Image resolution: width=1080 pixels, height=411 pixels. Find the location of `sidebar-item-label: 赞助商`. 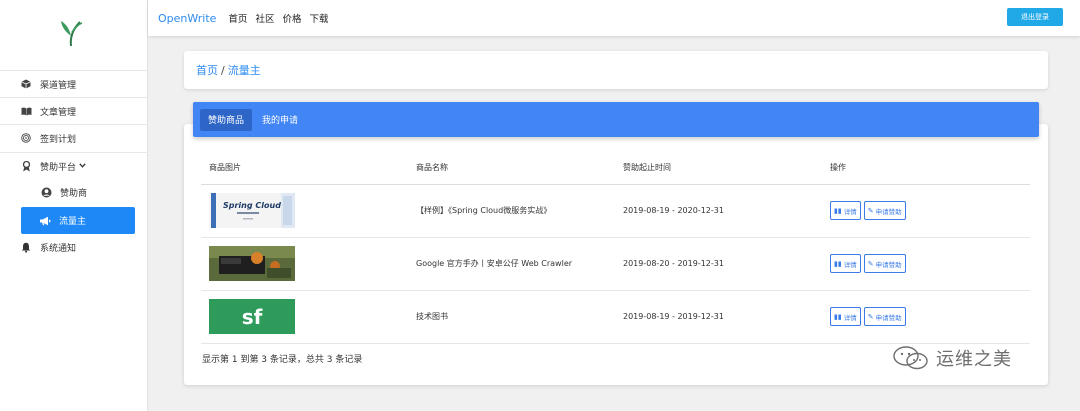

sidebar-item-label: 赞助商 is located at coordinates (74, 194).